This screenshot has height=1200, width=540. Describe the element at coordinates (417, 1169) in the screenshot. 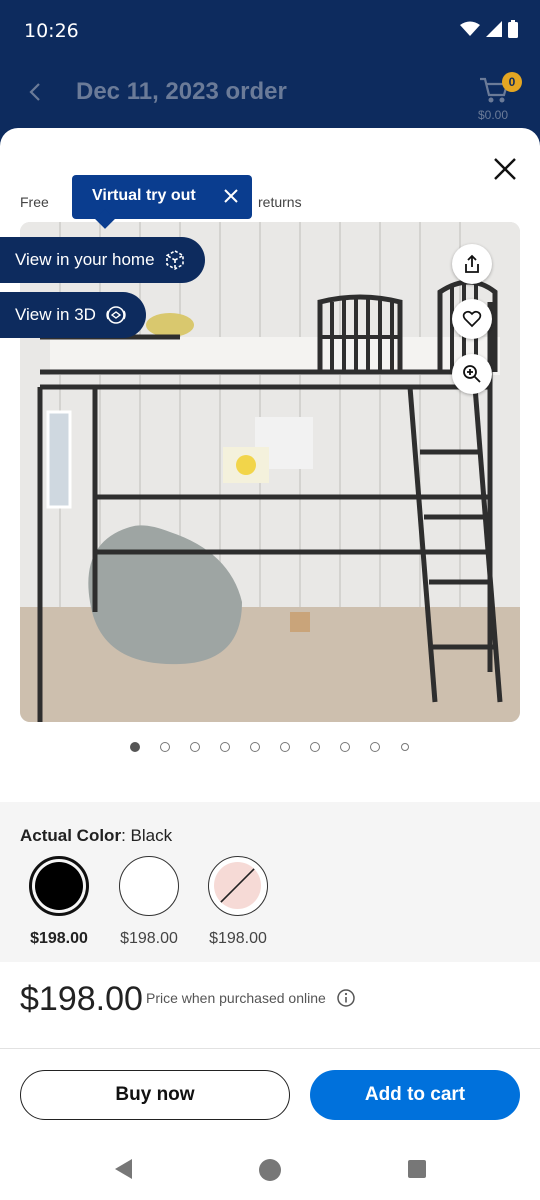

I see `nav-recents-icon` at that location.